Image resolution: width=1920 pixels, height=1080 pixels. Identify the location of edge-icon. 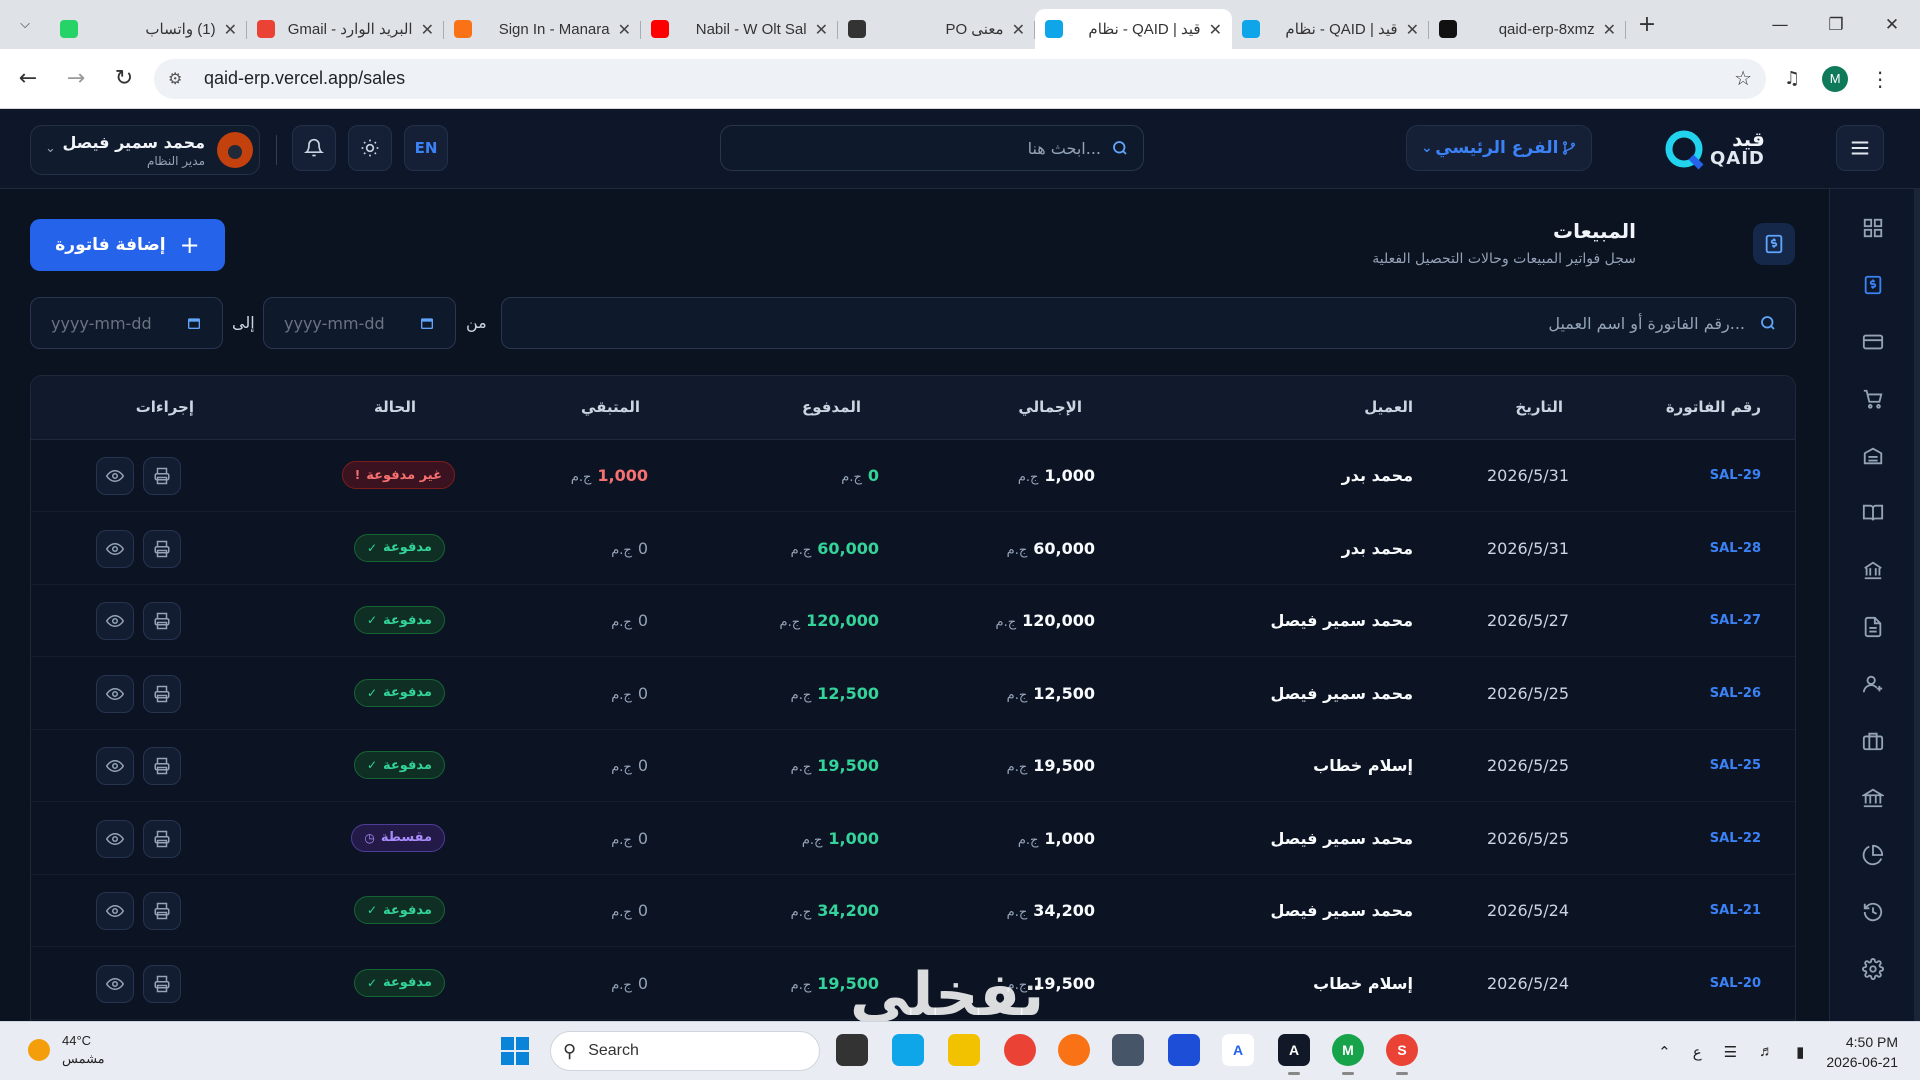
(908, 1050).